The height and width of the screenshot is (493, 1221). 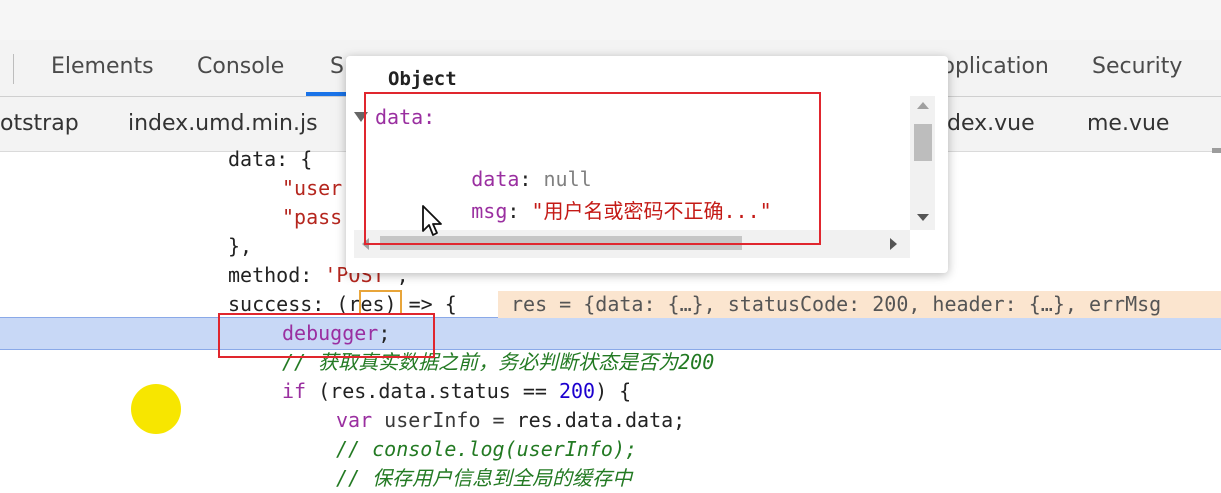 I want to click on tab-application: pplication, so click(x=995, y=66).